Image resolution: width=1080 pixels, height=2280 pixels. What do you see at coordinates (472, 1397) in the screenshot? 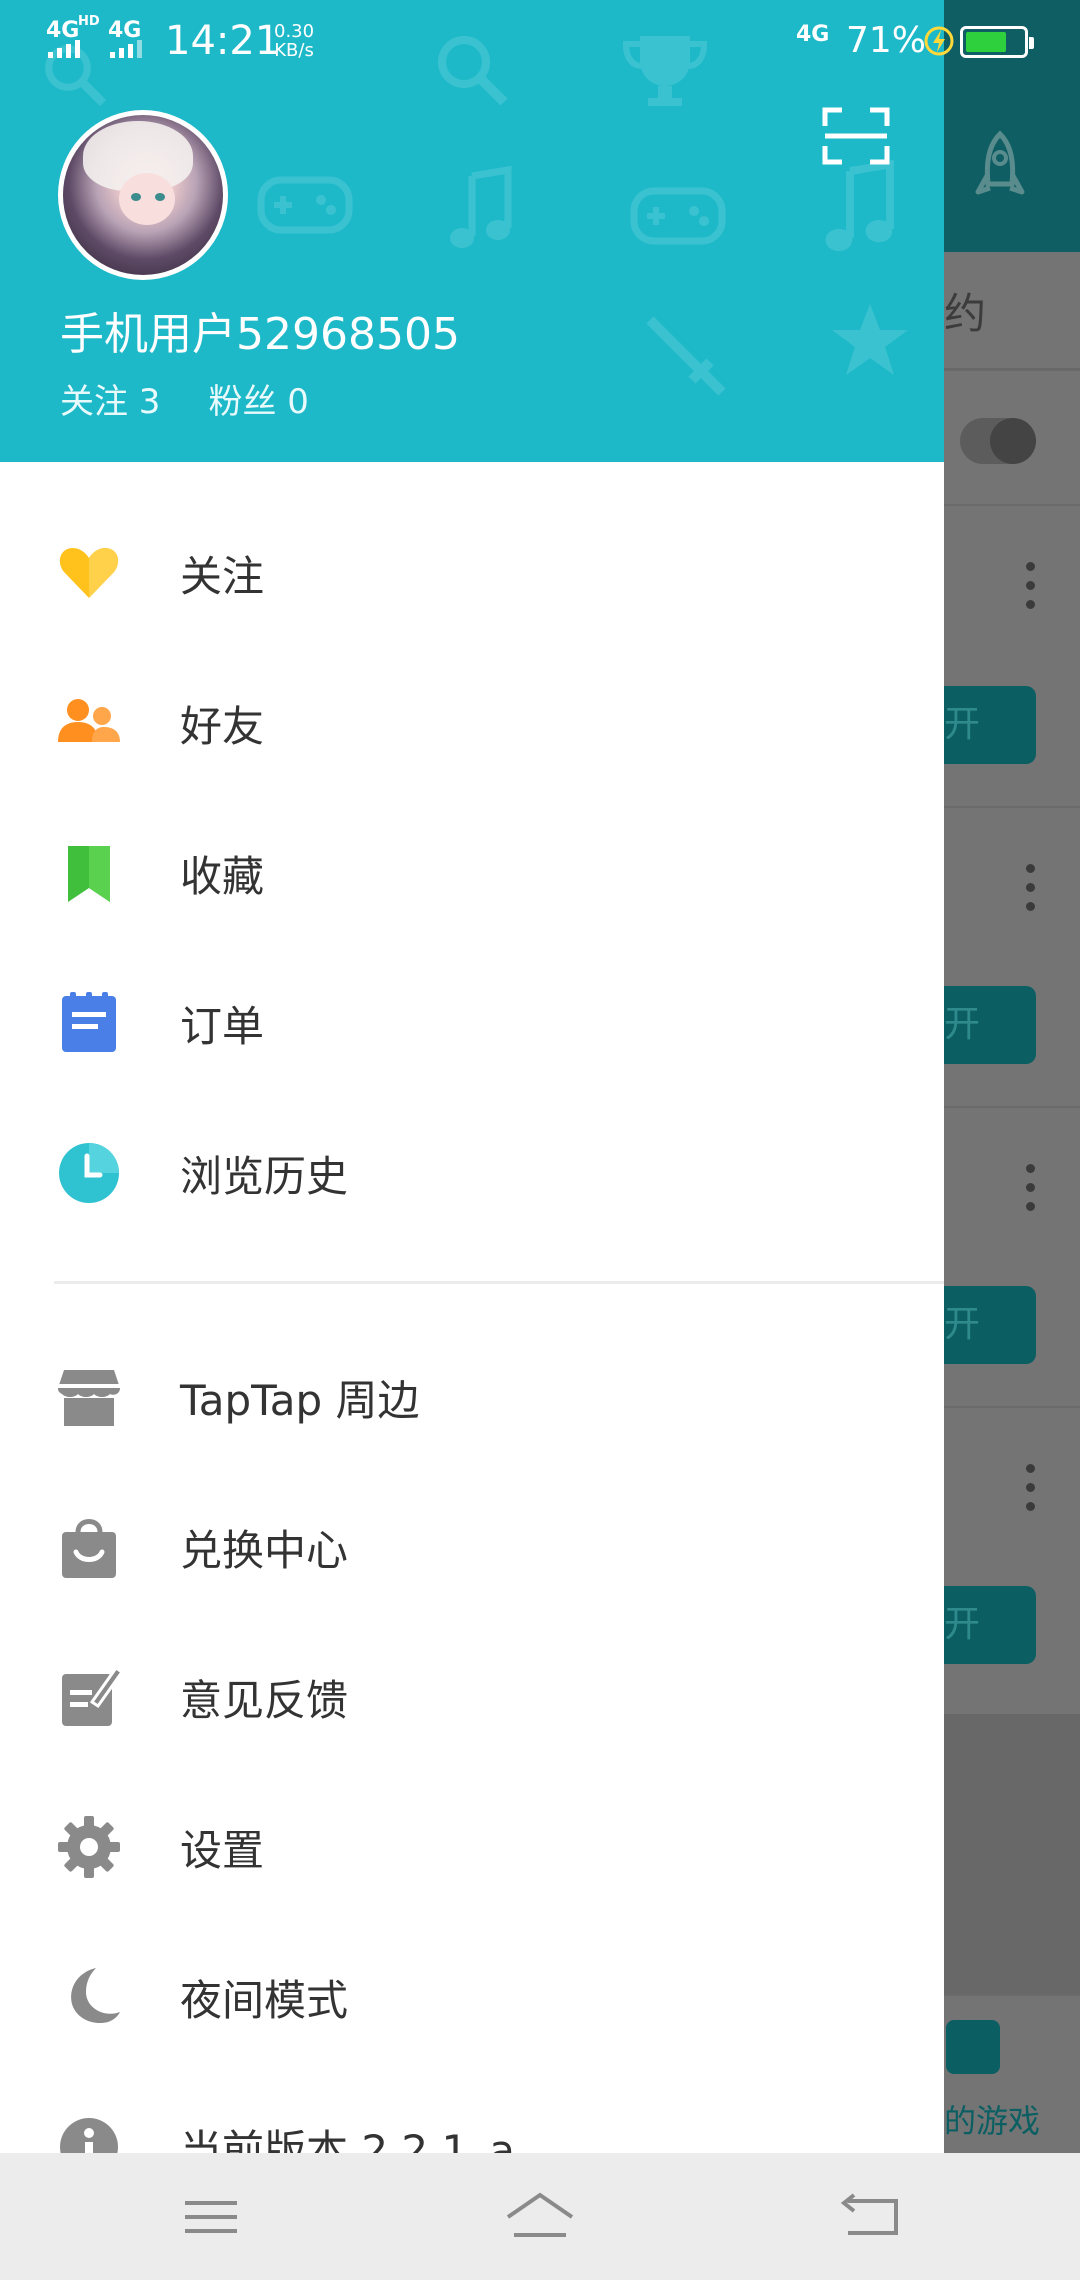
I see `menu-item-taptap-merch: TapTap 周边` at bounding box center [472, 1397].